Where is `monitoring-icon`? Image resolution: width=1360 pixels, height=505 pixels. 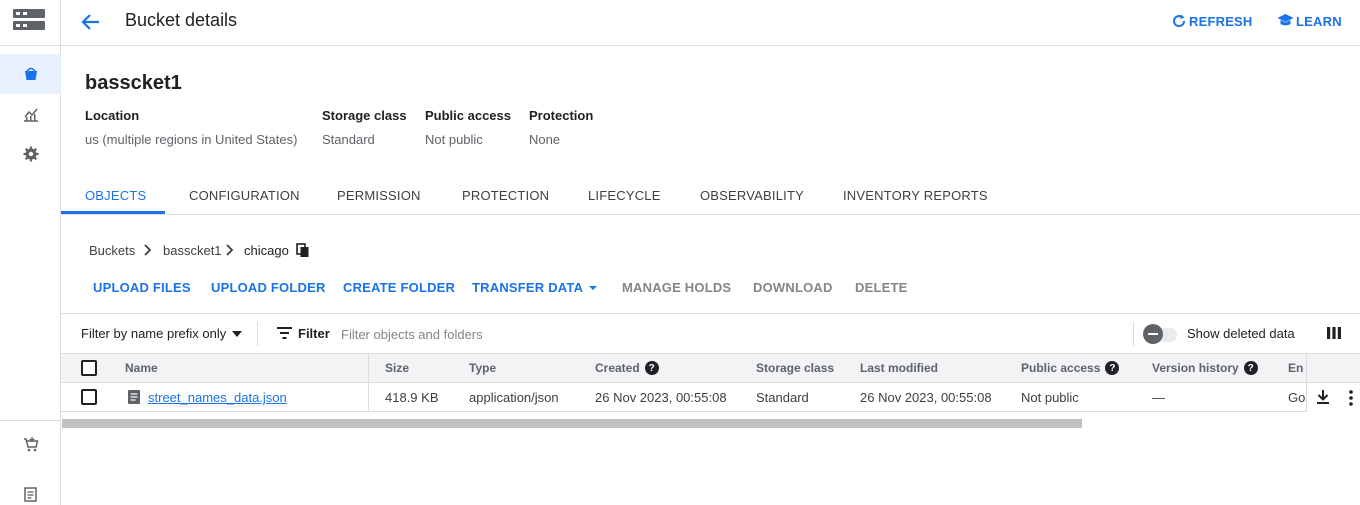 monitoring-icon is located at coordinates (30, 115).